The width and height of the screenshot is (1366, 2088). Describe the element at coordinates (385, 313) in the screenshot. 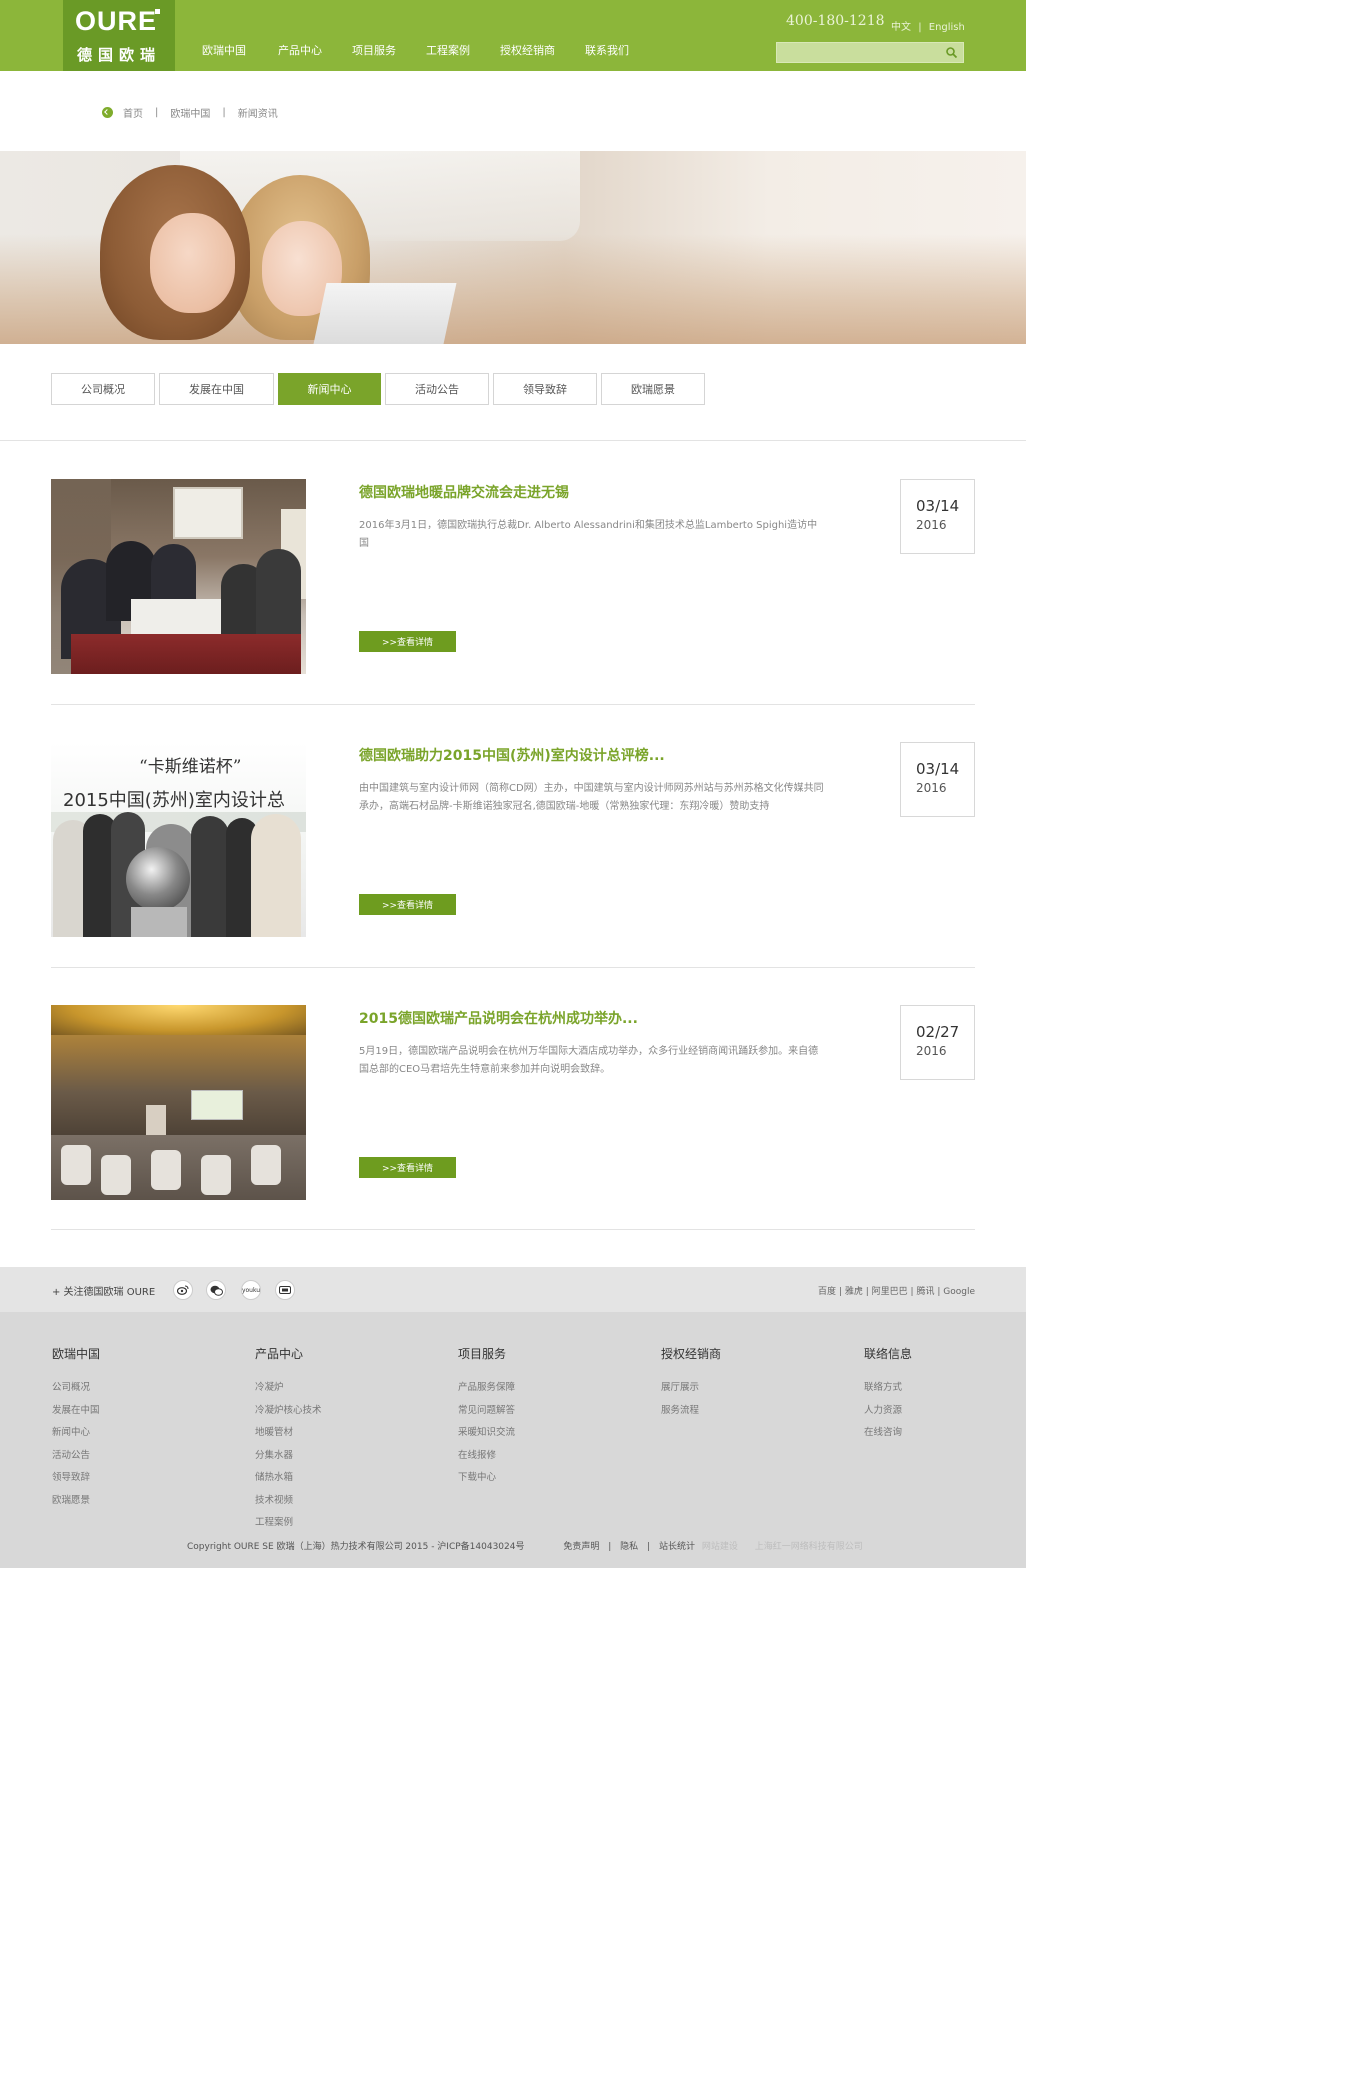

I see `banner-laptop` at that location.